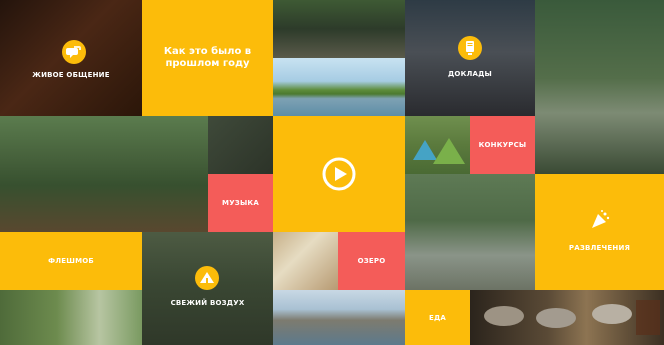 Image resolution: width=664 pixels, height=345 pixels. I want to click on music-label: МУЗЫКА, so click(240, 203).